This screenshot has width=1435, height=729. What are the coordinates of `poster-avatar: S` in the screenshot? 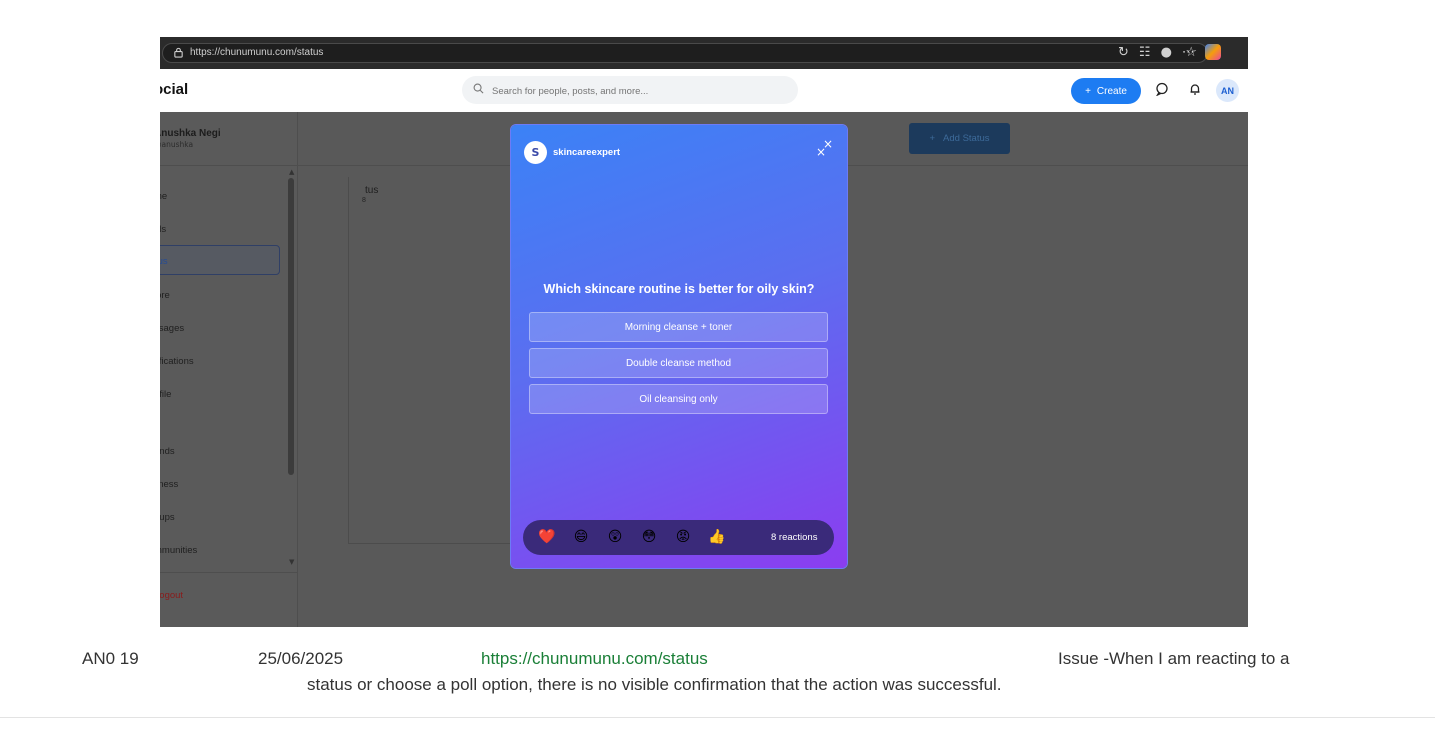 It's located at (535, 152).